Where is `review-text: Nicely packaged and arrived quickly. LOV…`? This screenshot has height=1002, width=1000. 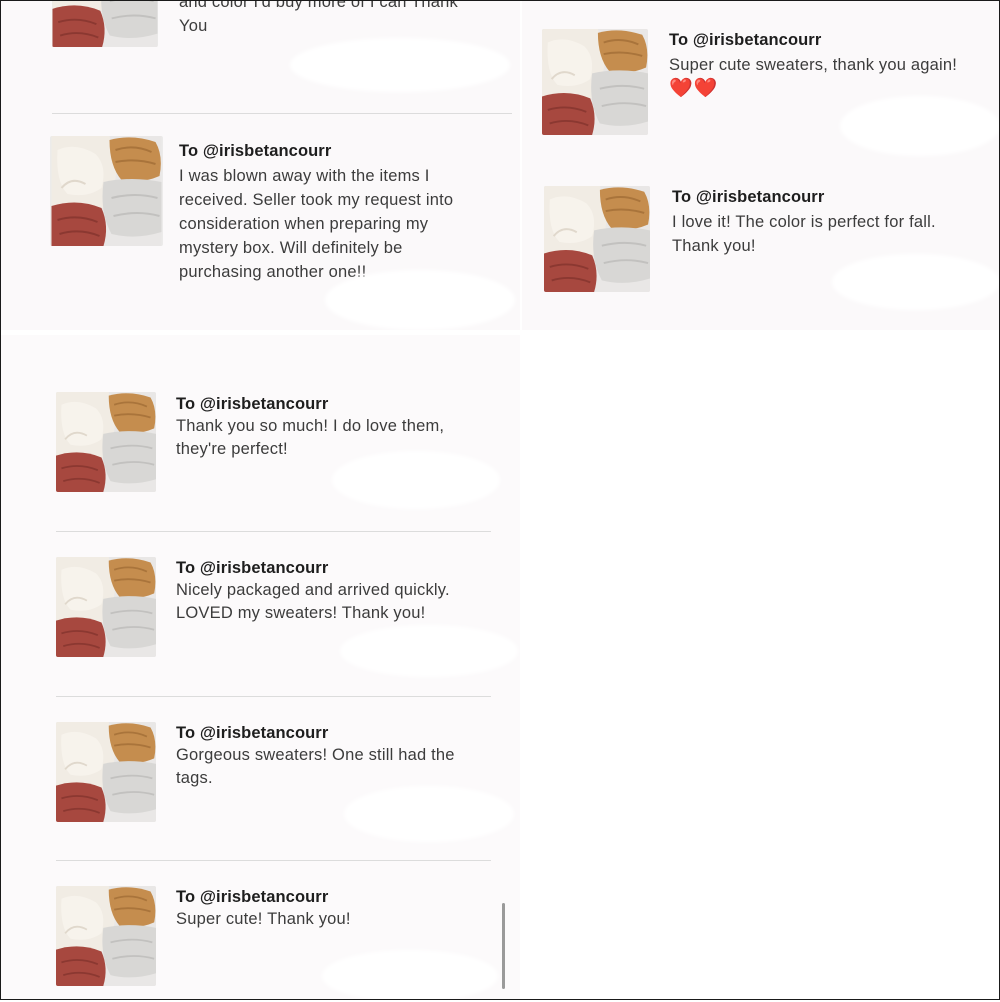
review-text: Nicely packaged and arrived quickly. LOV… is located at coordinates (313, 601).